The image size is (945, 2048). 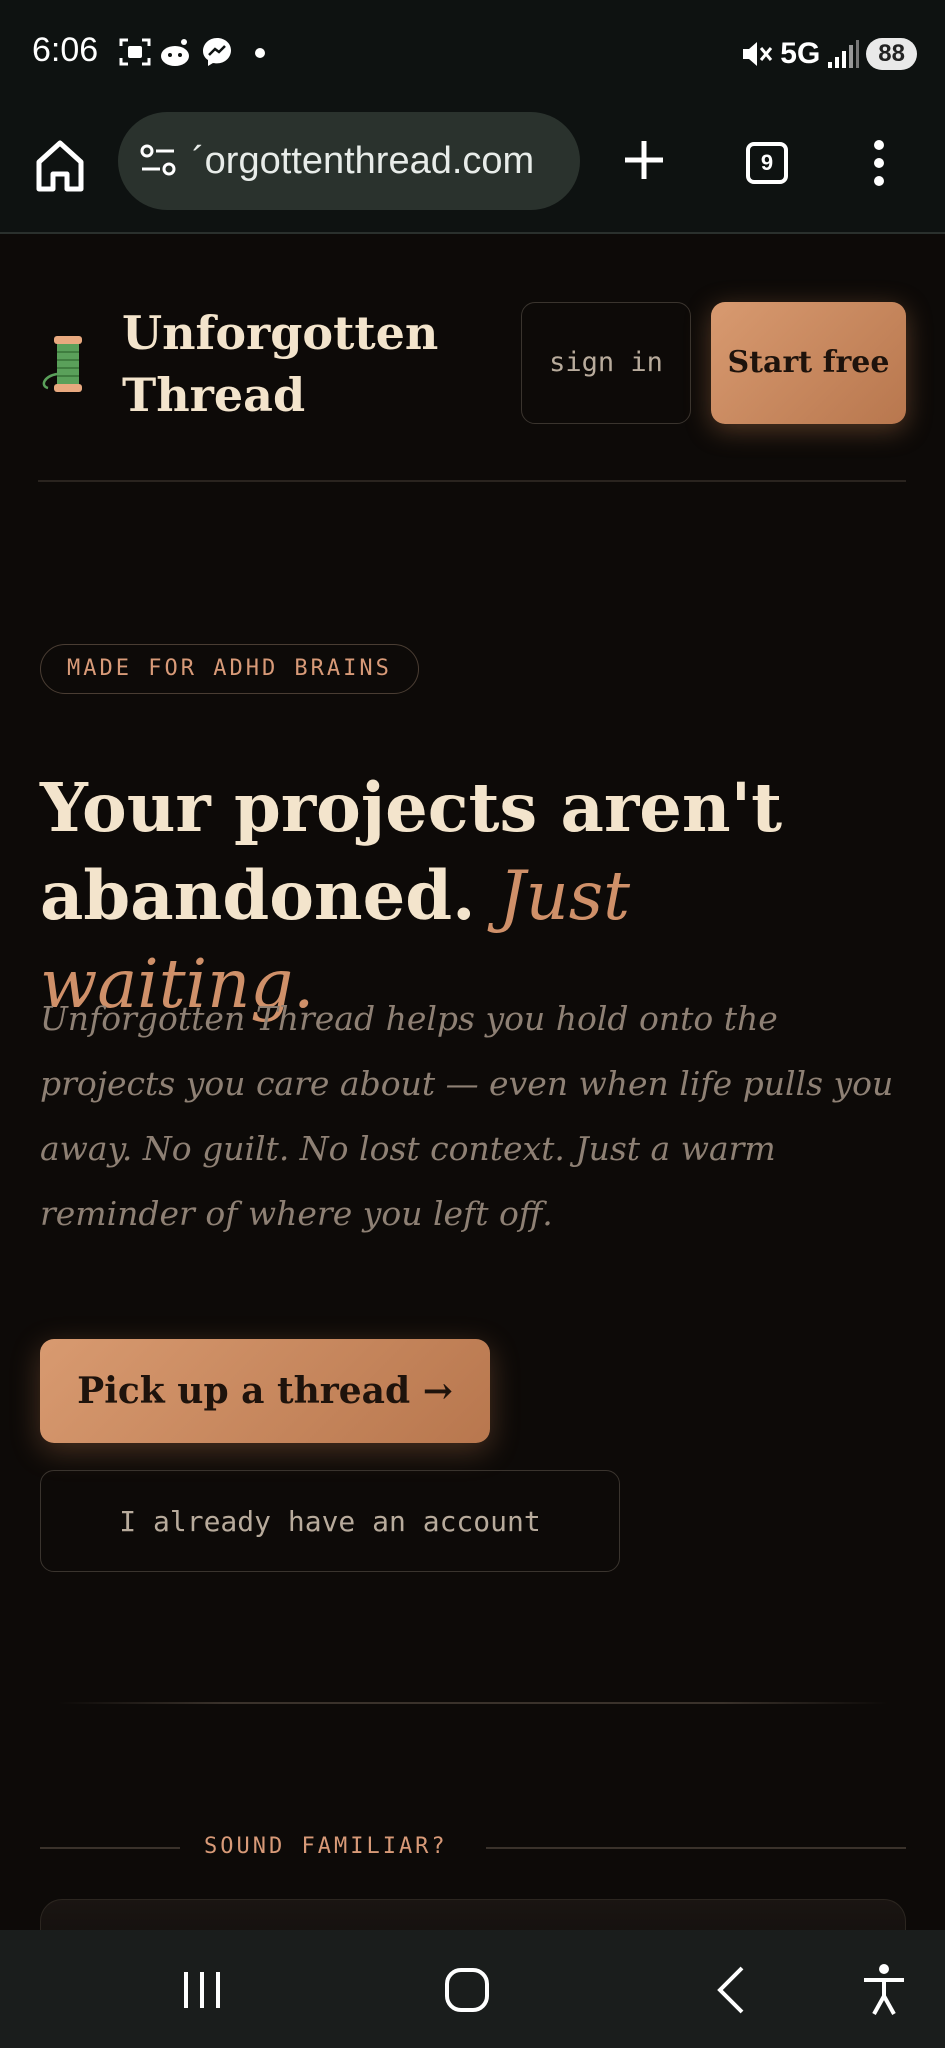 I want to click on existing-account-button: I already have an account, so click(x=330, y=1521).